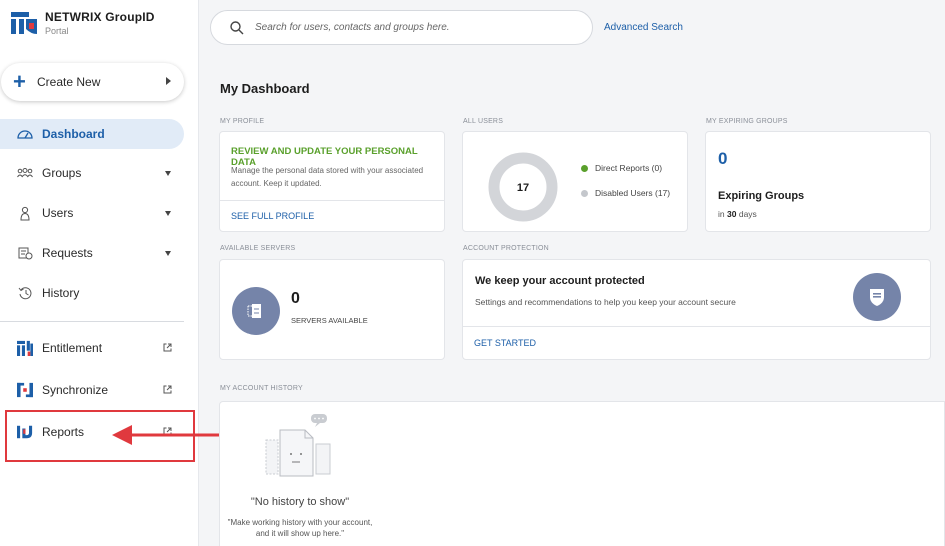 This screenshot has width=945, height=546. What do you see at coordinates (25, 213) in the screenshot?
I see `user-icon` at bounding box center [25, 213].